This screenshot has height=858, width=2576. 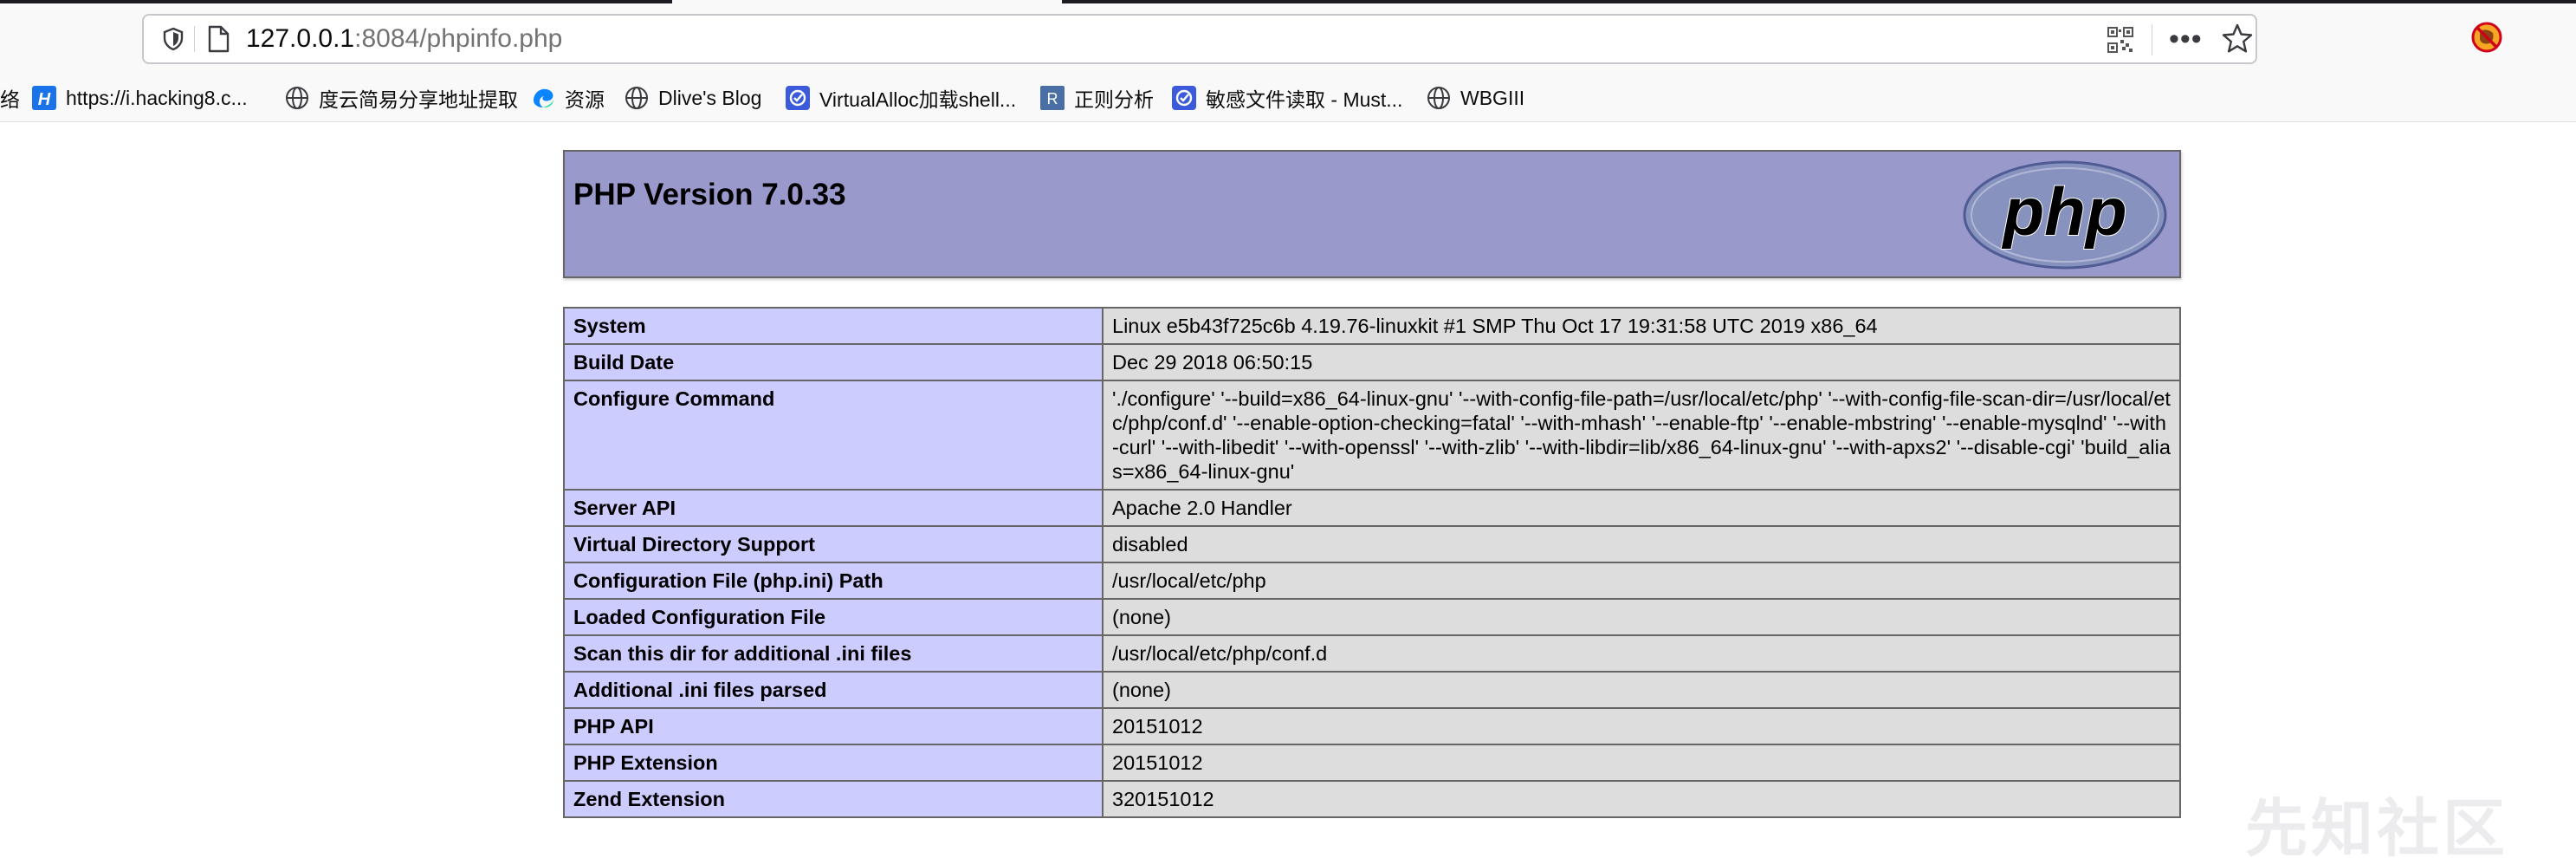 I want to click on info-key: Additional .ini files parsed, so click(x=833, y=690).